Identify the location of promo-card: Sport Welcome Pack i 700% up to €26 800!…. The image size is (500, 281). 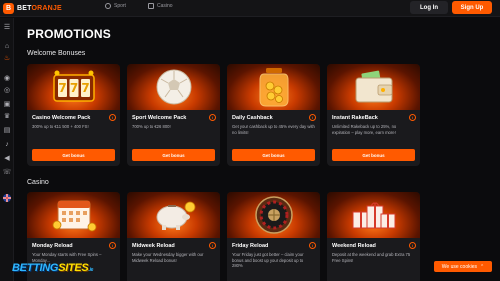
(173, 115).